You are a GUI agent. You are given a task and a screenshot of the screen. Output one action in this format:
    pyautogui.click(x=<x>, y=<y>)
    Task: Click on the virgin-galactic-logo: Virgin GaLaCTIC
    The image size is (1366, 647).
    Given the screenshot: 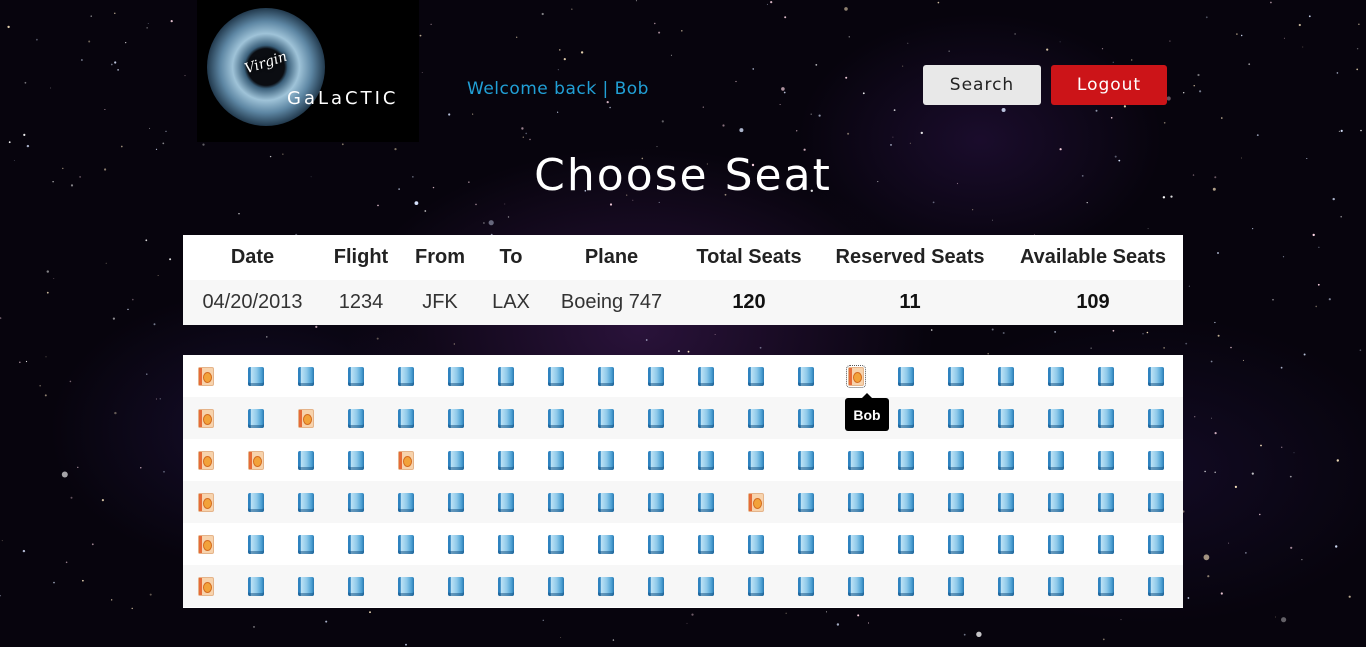 What is the action you would take?
    pyautogui.click(x=308, y=71)
    